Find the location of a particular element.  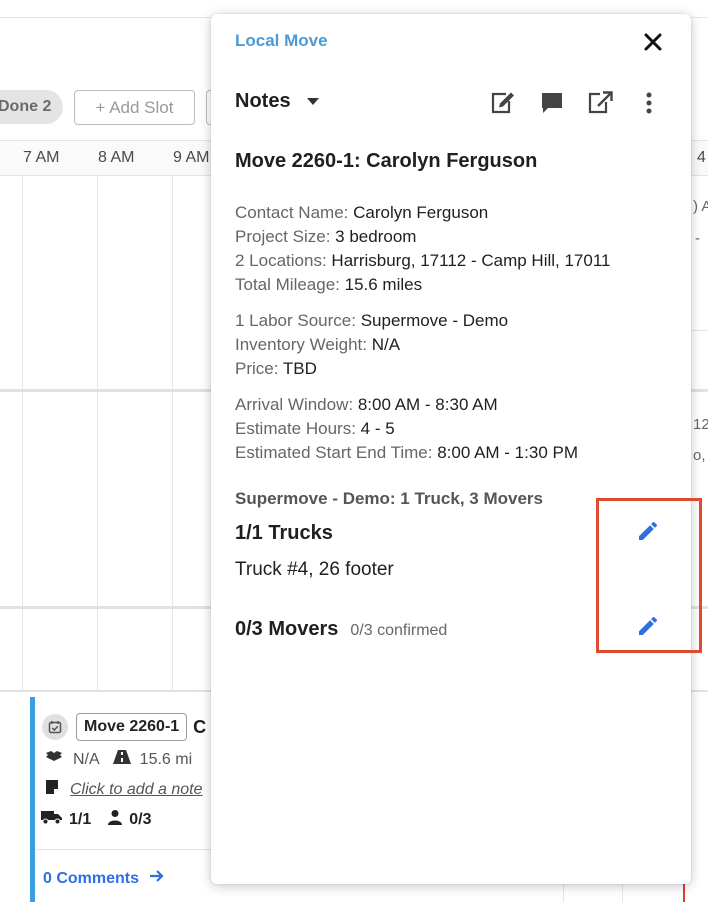

row-separator is located at coordinates (699, 330).